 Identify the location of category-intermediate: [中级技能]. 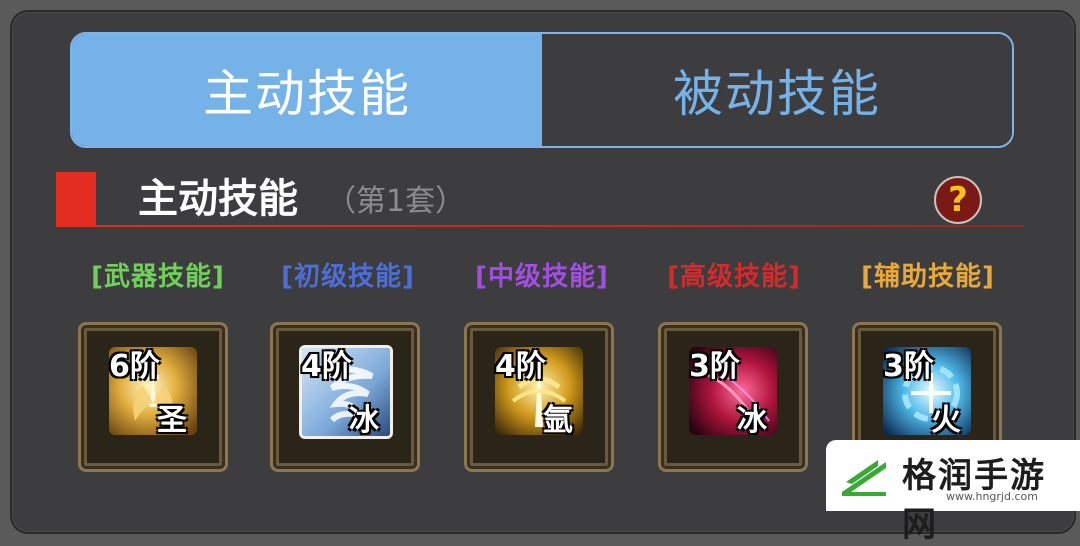
(542, 277).